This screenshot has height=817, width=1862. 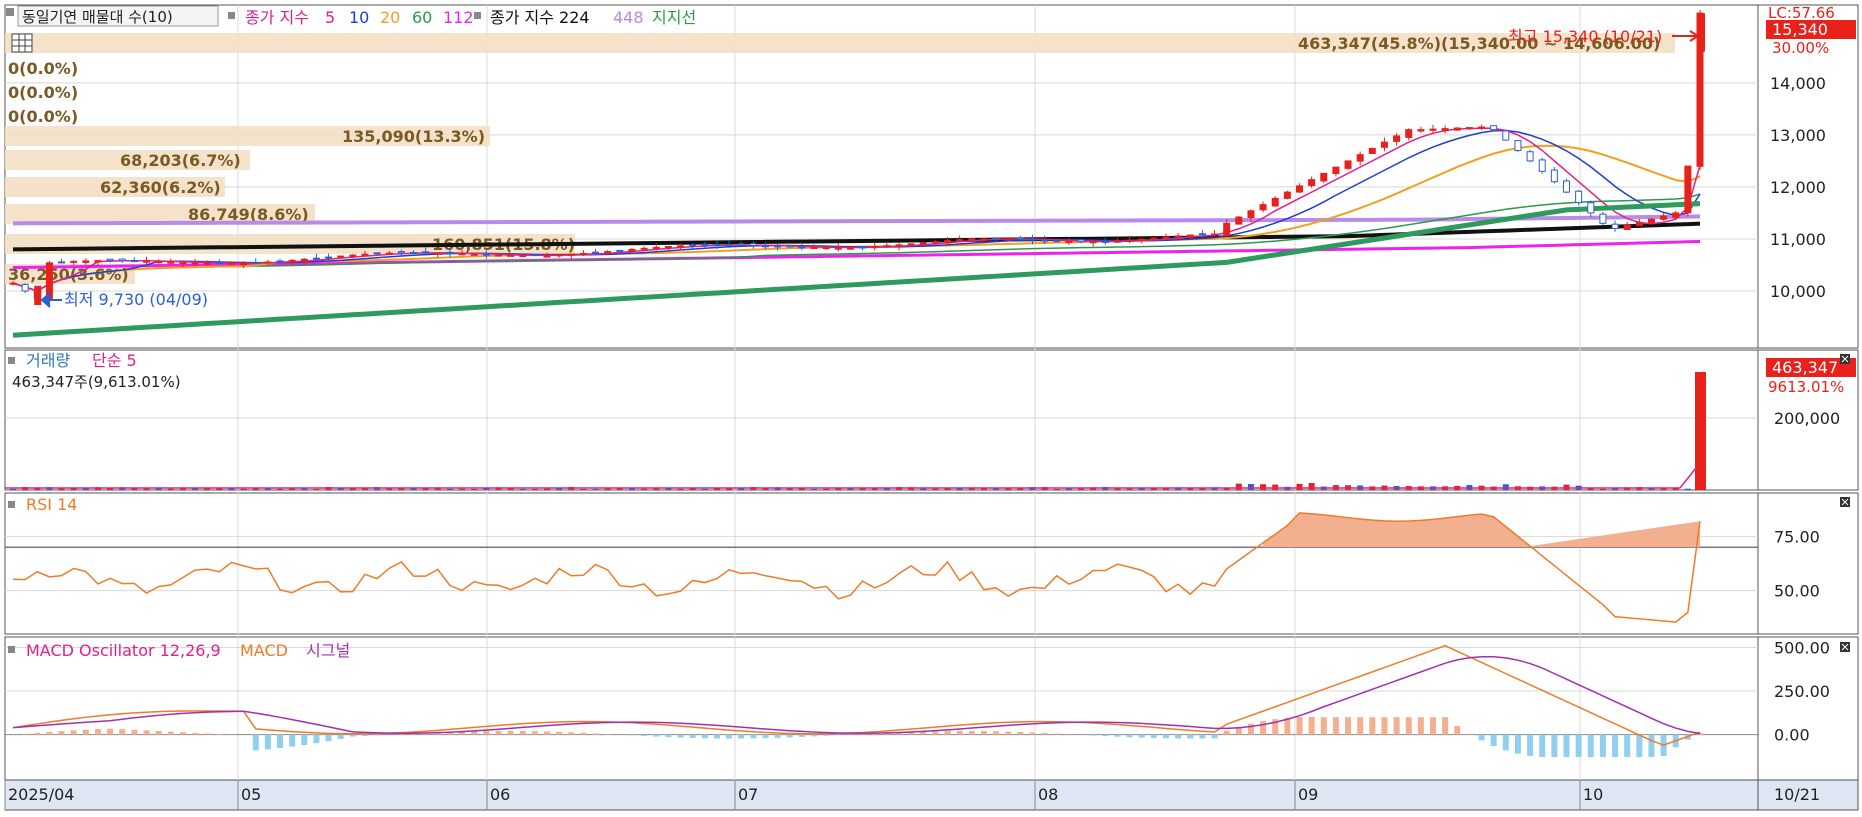 I want to click on volume-profile-label: 0(0.0%), so click(x=43, y=116).